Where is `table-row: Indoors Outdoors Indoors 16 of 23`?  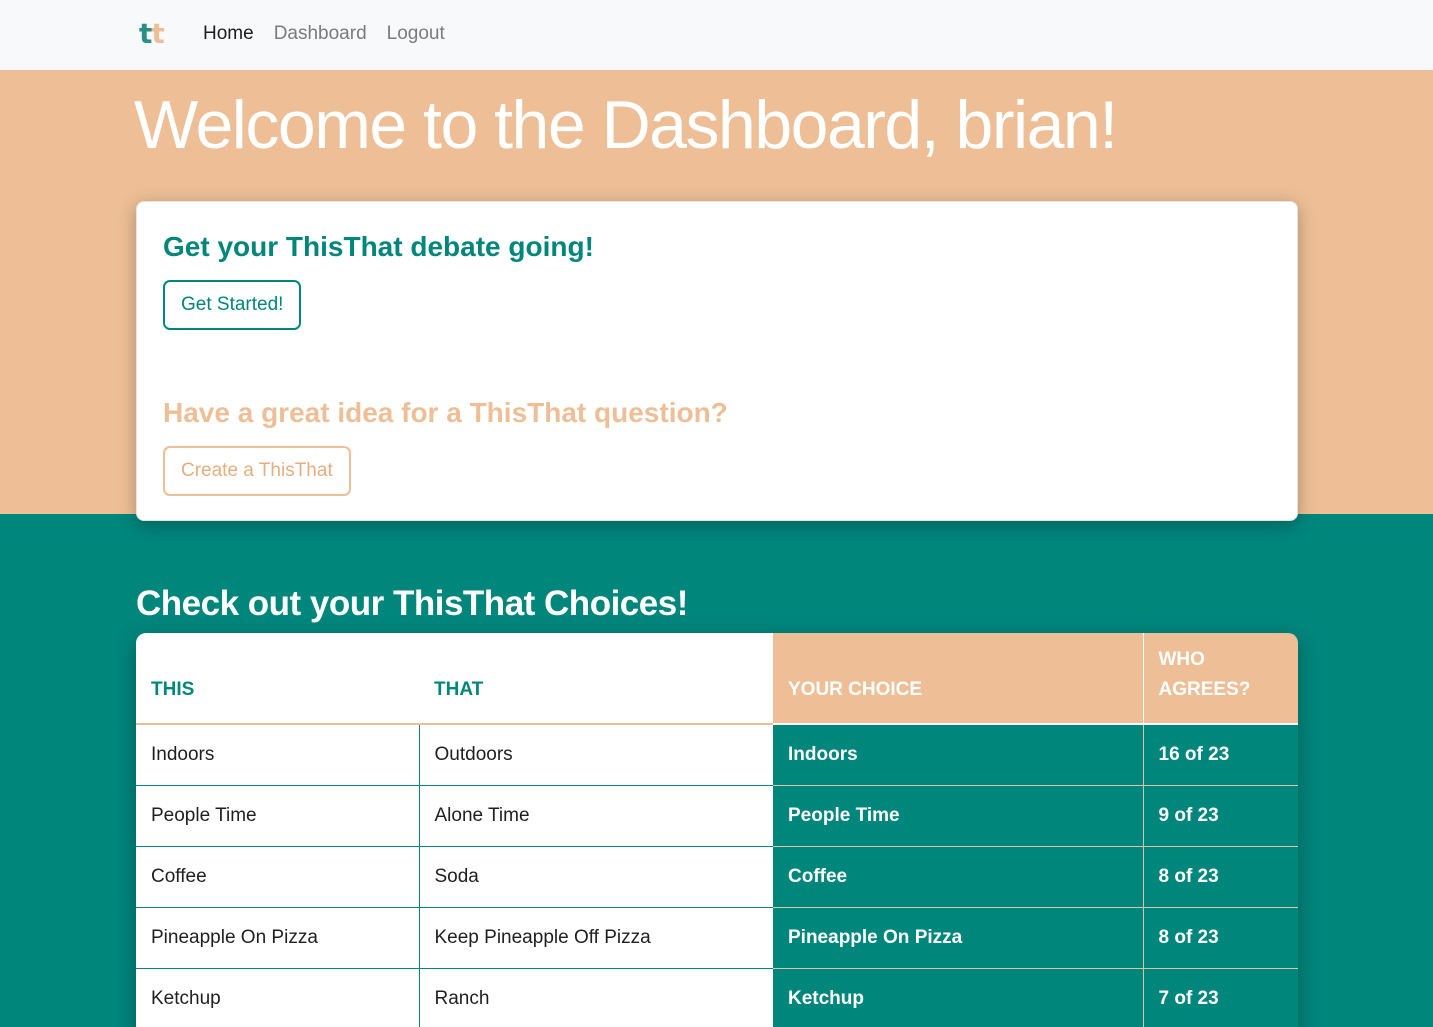 table-row: Indoors Outdoors Indoors 16 of 23 is located at coordinates (717, 754).